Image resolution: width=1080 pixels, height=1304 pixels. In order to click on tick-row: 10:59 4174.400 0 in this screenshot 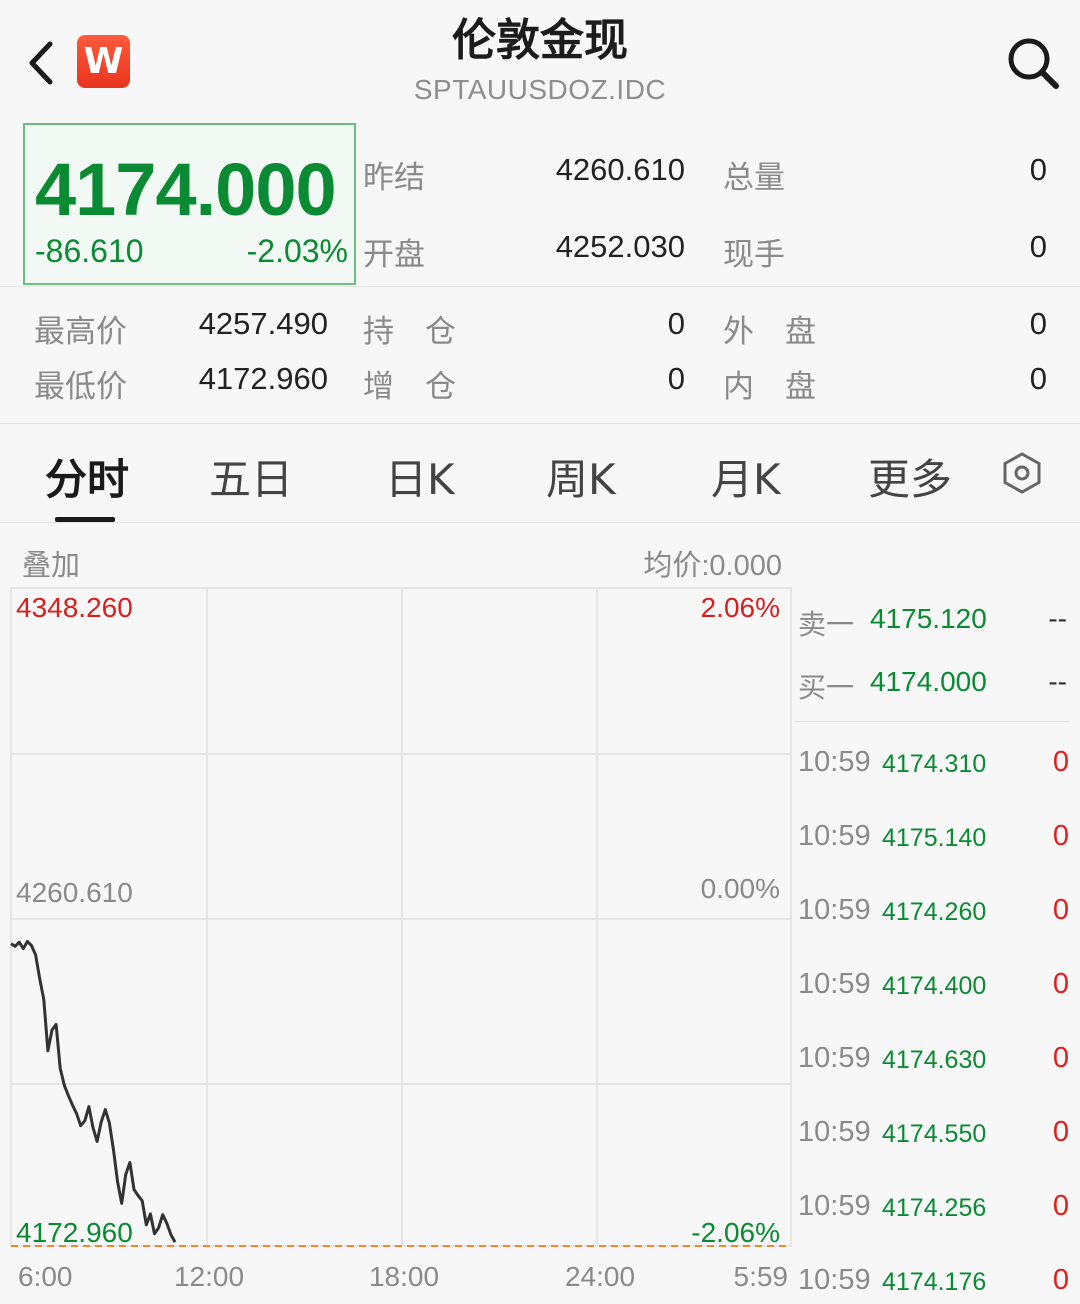, I will do `click(935, 988)`.